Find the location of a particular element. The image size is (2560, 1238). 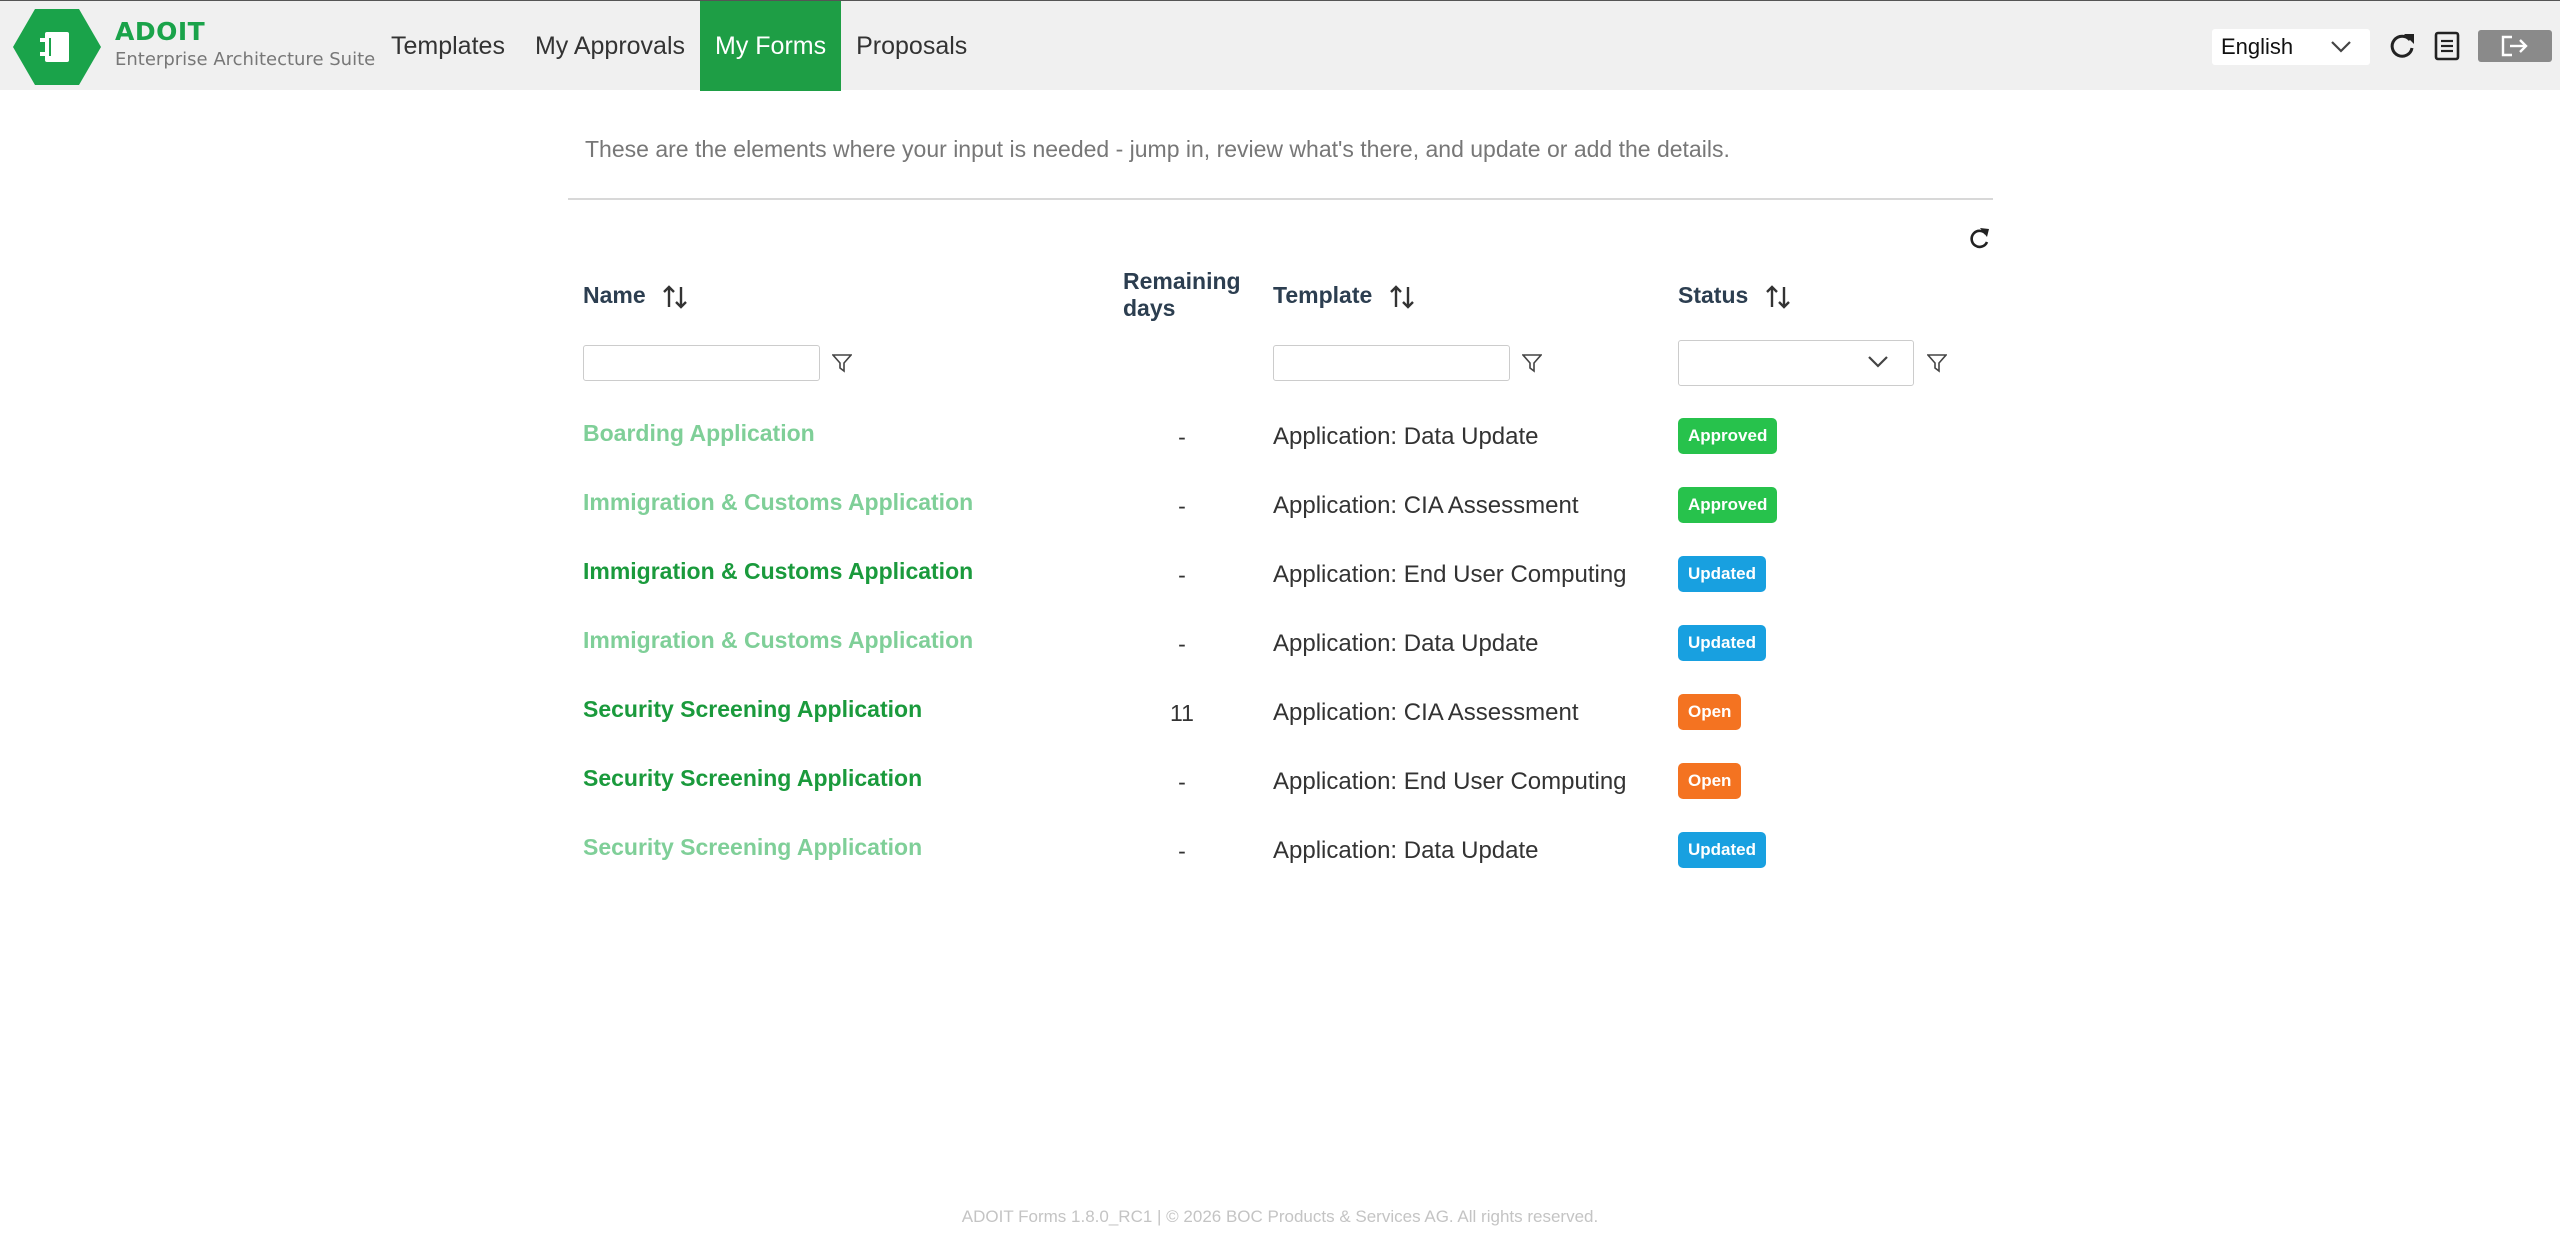

status-filter-select is located at coordinates (1796, 363).